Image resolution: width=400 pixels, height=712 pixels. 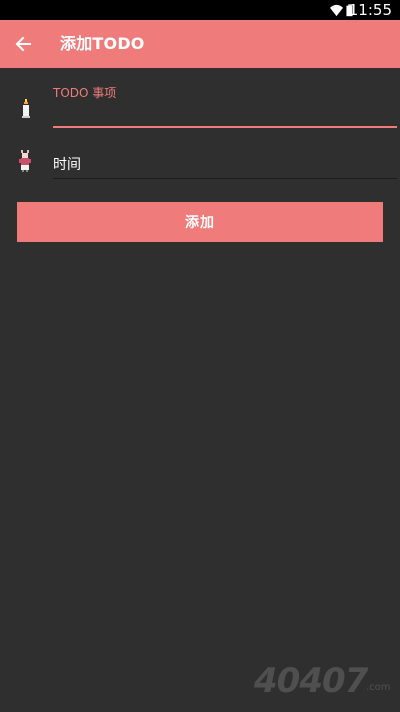 What do you see at coordinates (67, 165) in the screenshot?
I see `time-field-placeholder: 时间` at bounding box center [67, 165].